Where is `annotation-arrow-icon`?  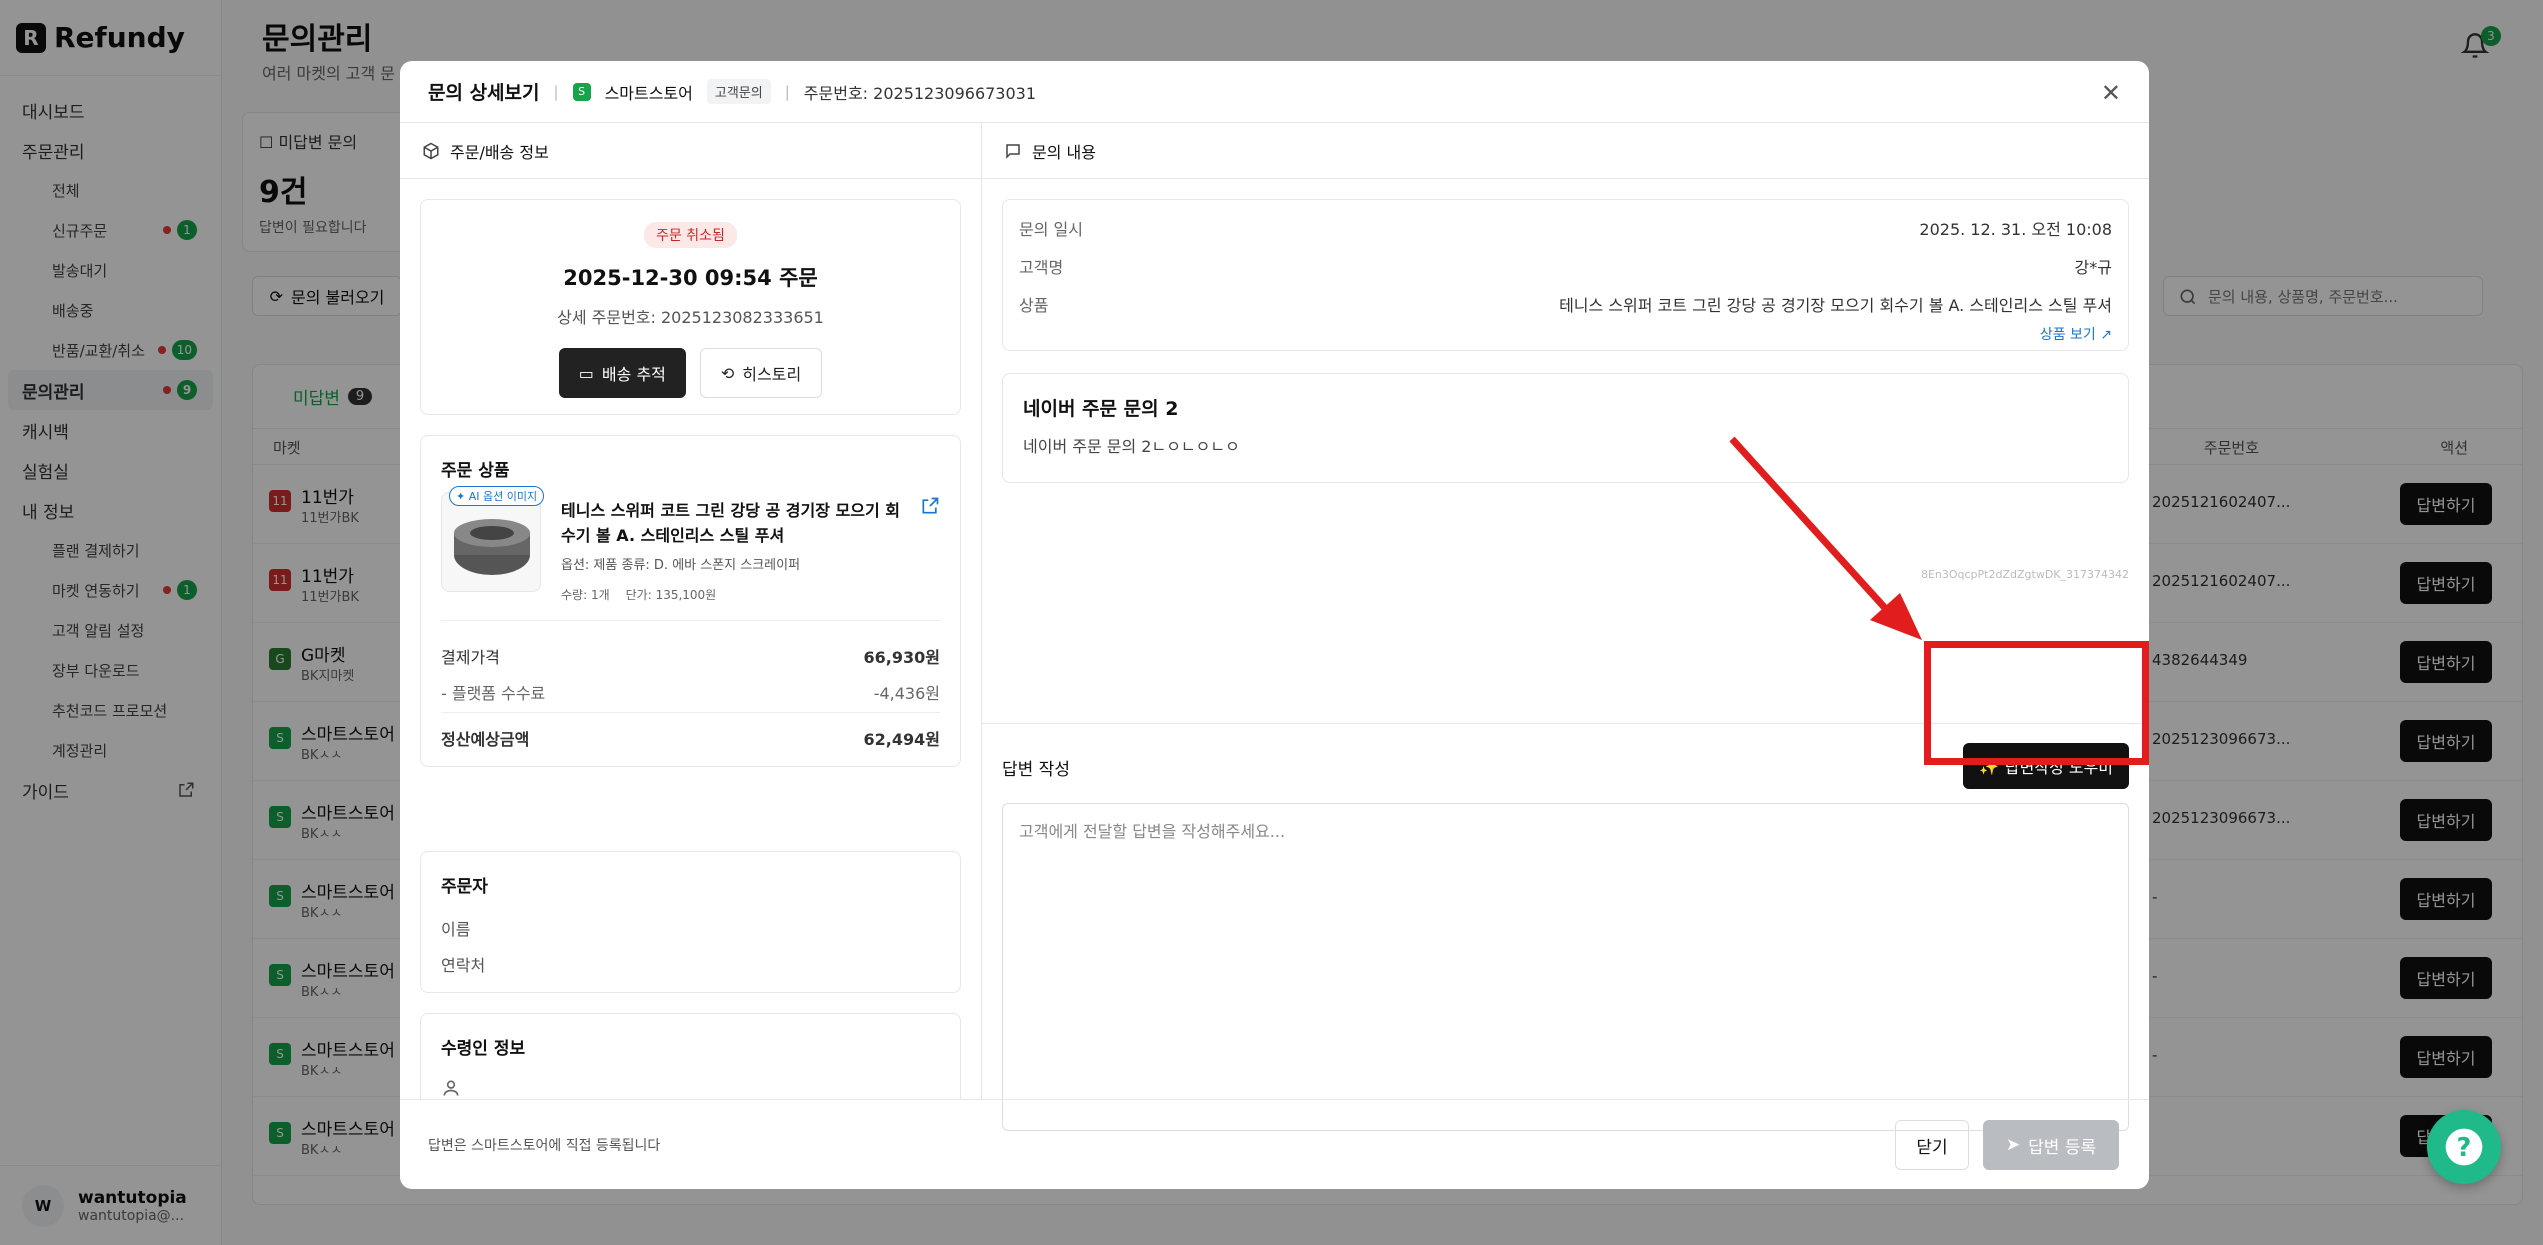
annotation-arrow-icon is located at coordinates (1825, 538).